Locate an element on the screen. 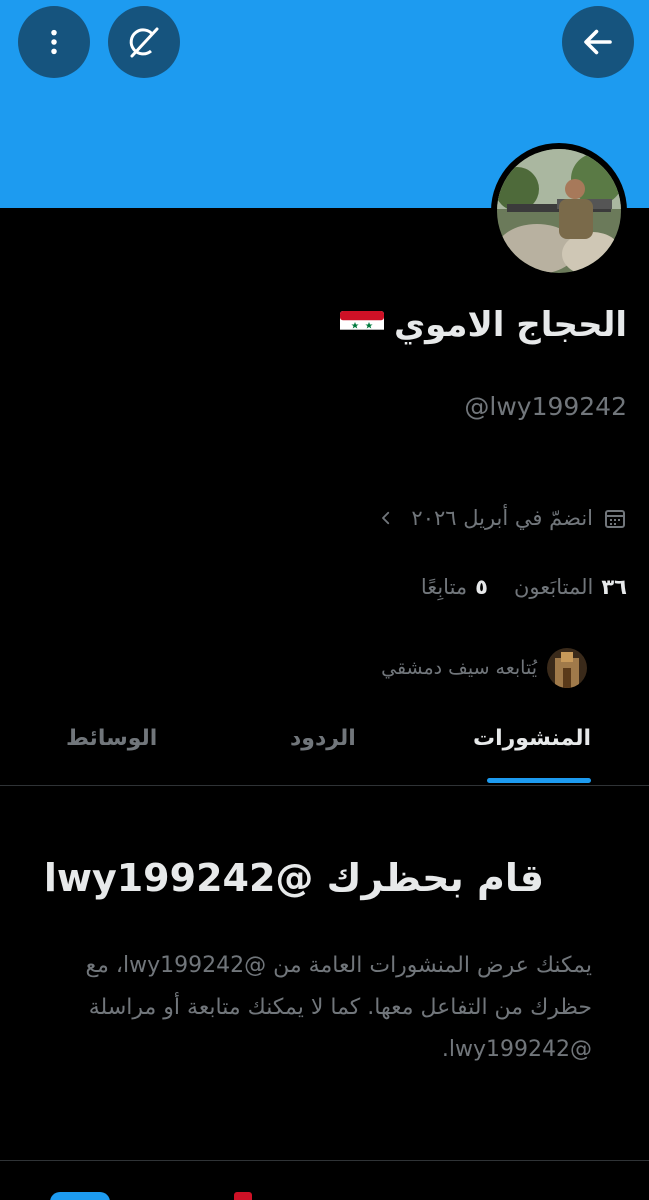 This screenshot has width=649, height=1200. avatar-photo is located at coordinates (559, 211).